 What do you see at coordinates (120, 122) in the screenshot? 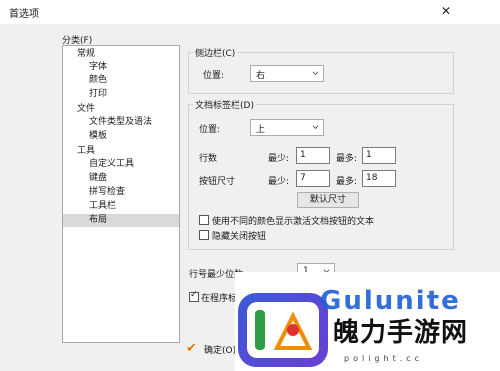
I see `tree-item-file-types: 文件类型及语法` at bounding box center [120, 122].